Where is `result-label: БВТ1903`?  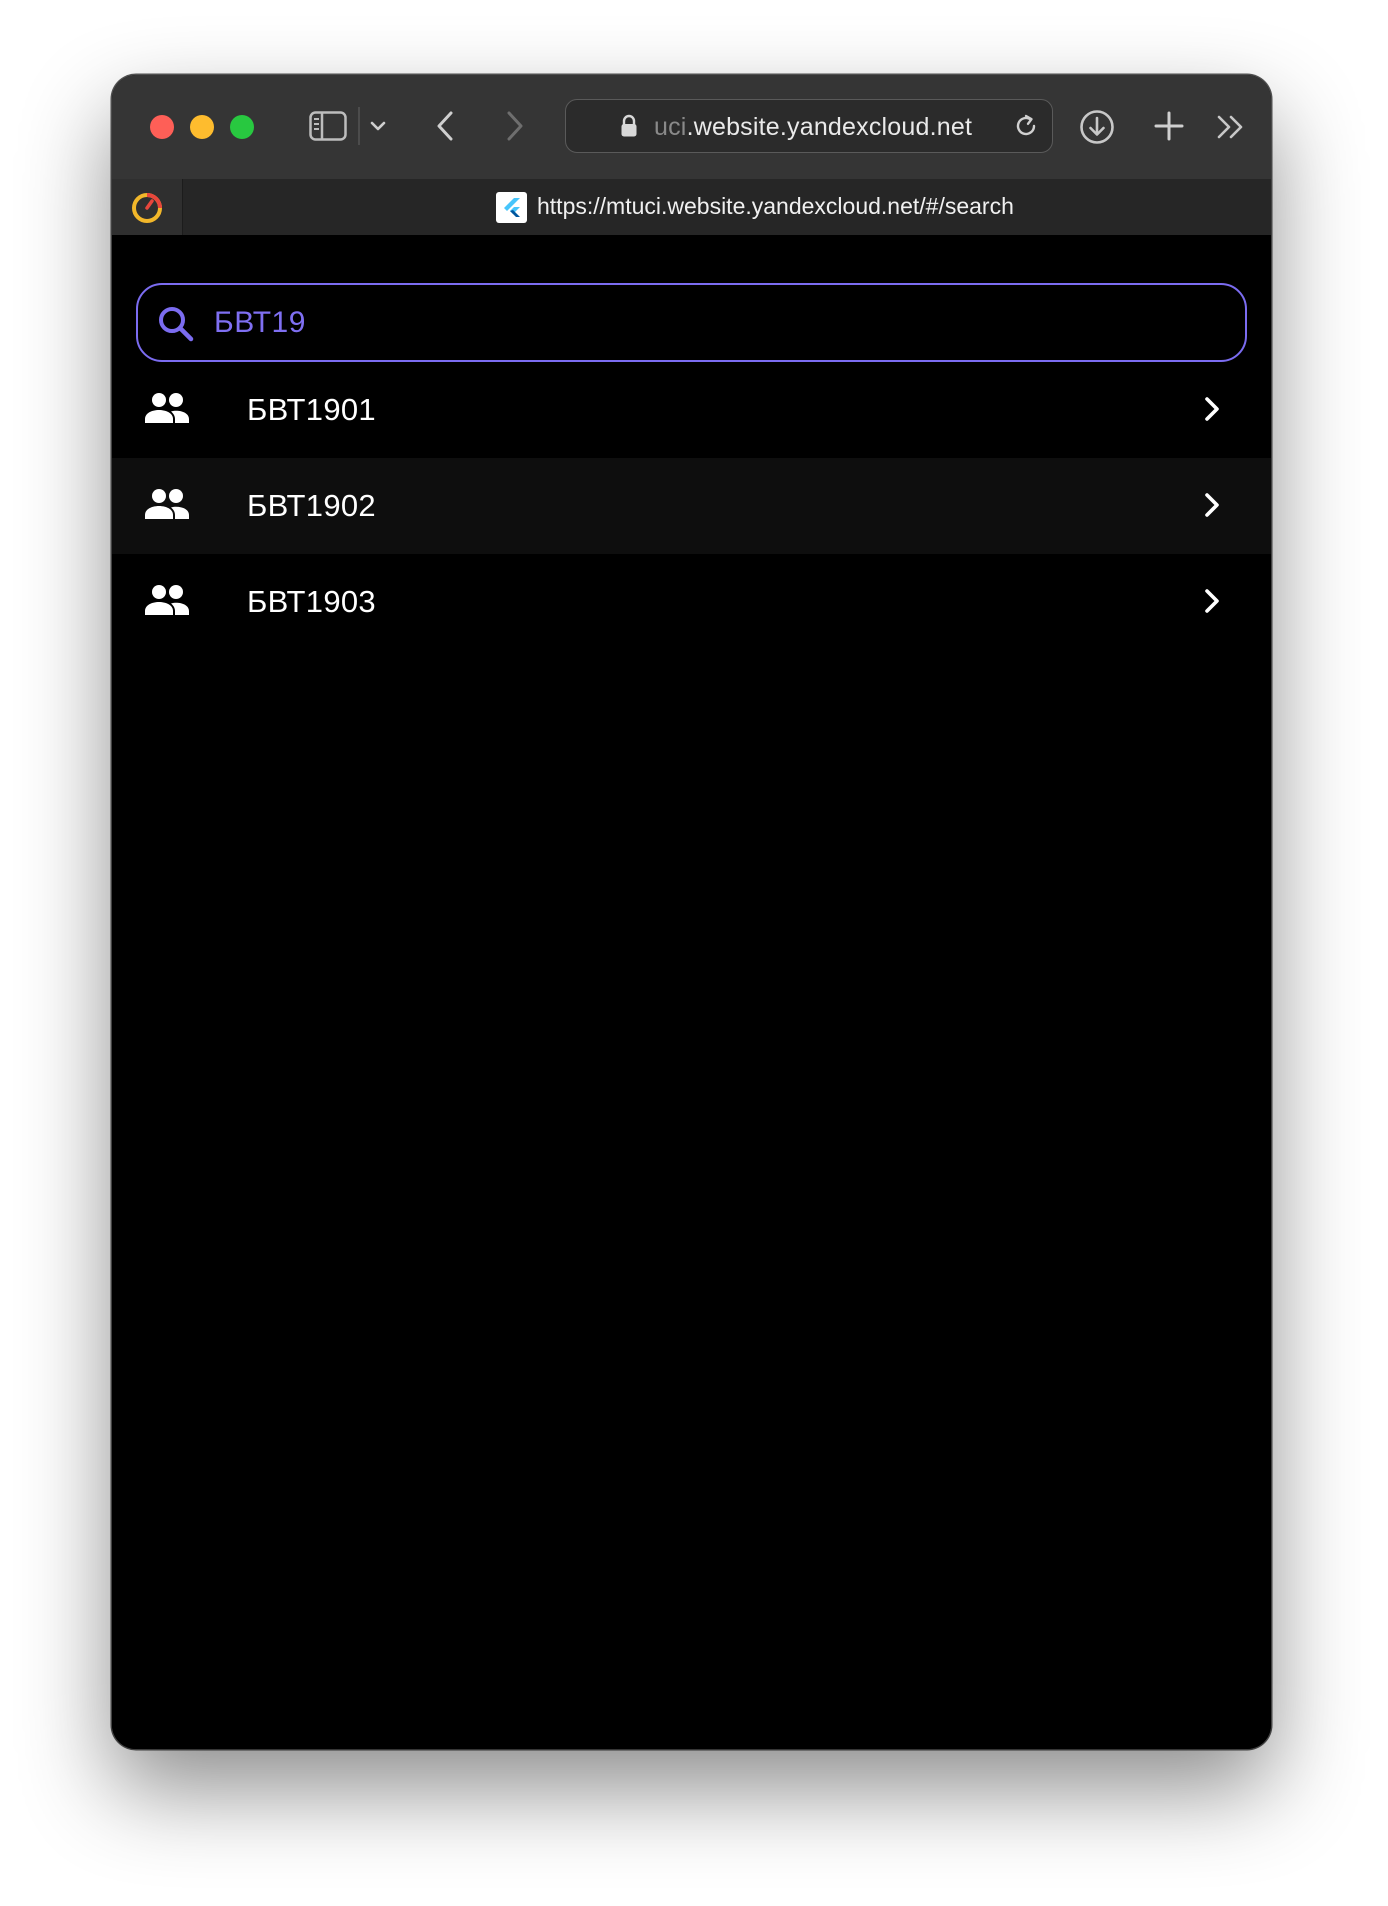
result-label: БВТ1903 is located at coordinates (311, 601).